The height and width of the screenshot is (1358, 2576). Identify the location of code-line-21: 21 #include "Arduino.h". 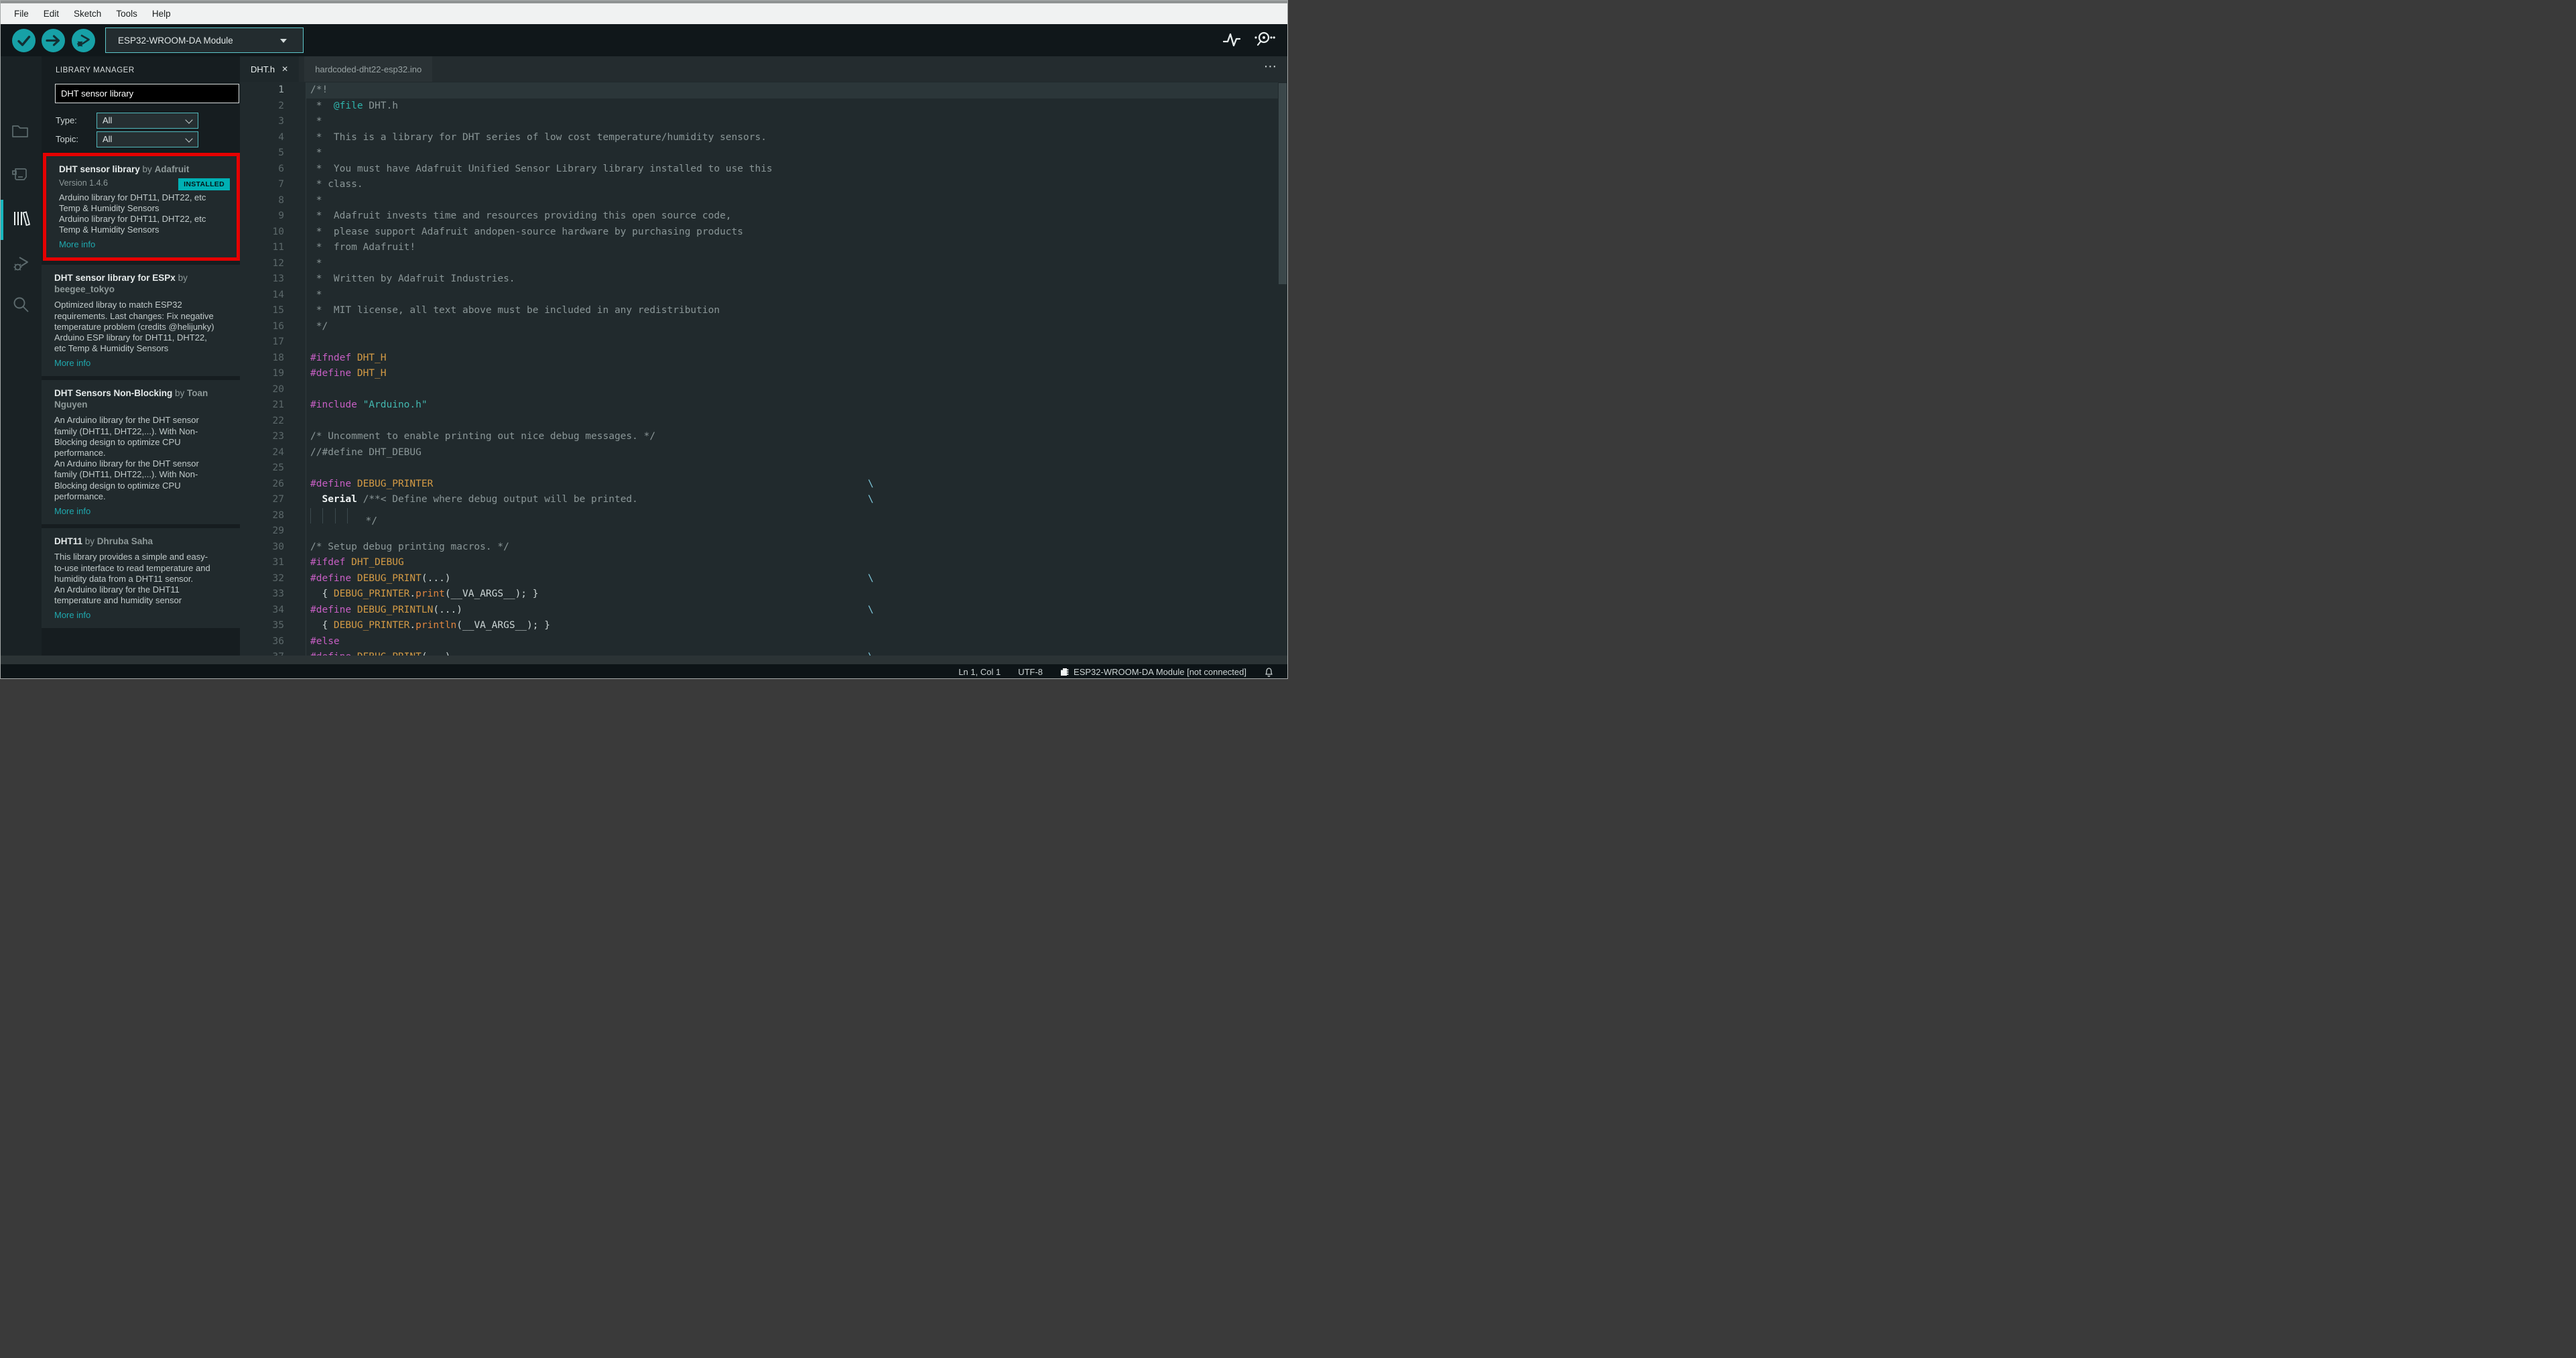
(759, 405).